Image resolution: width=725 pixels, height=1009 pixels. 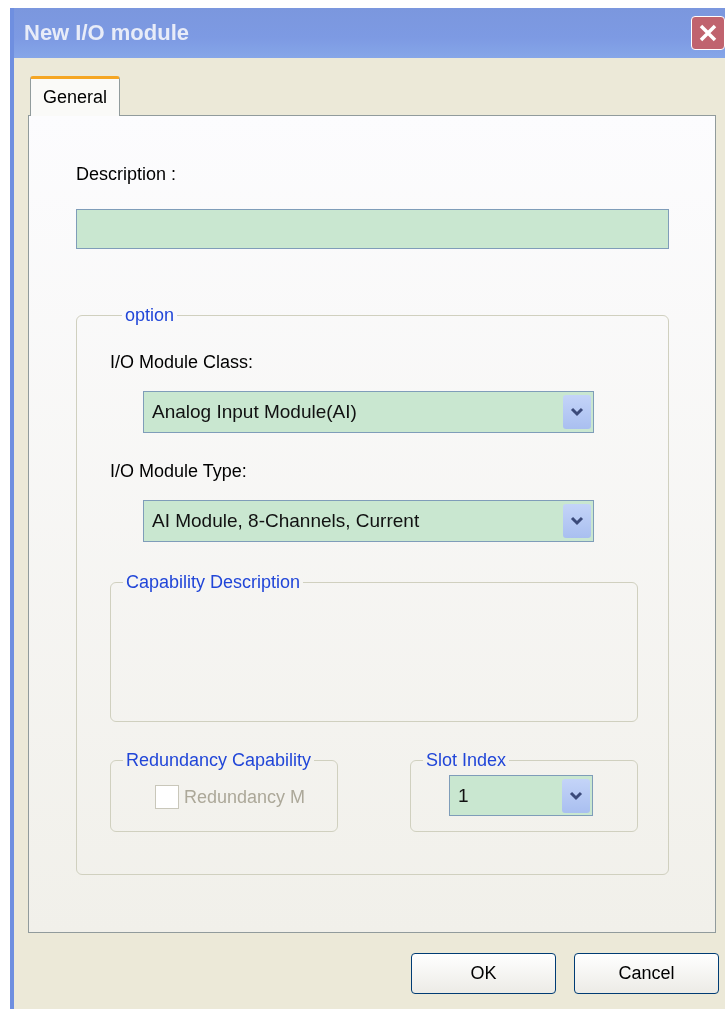 I want to click on group-legend: Redundancy Capability, so click(x=219, y=760).